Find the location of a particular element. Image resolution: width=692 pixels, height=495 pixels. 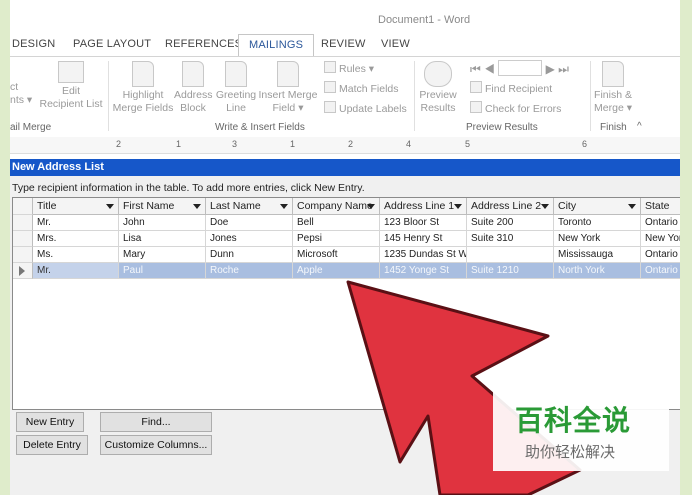

table-cell: Apple is located at coordinates (336, 271).